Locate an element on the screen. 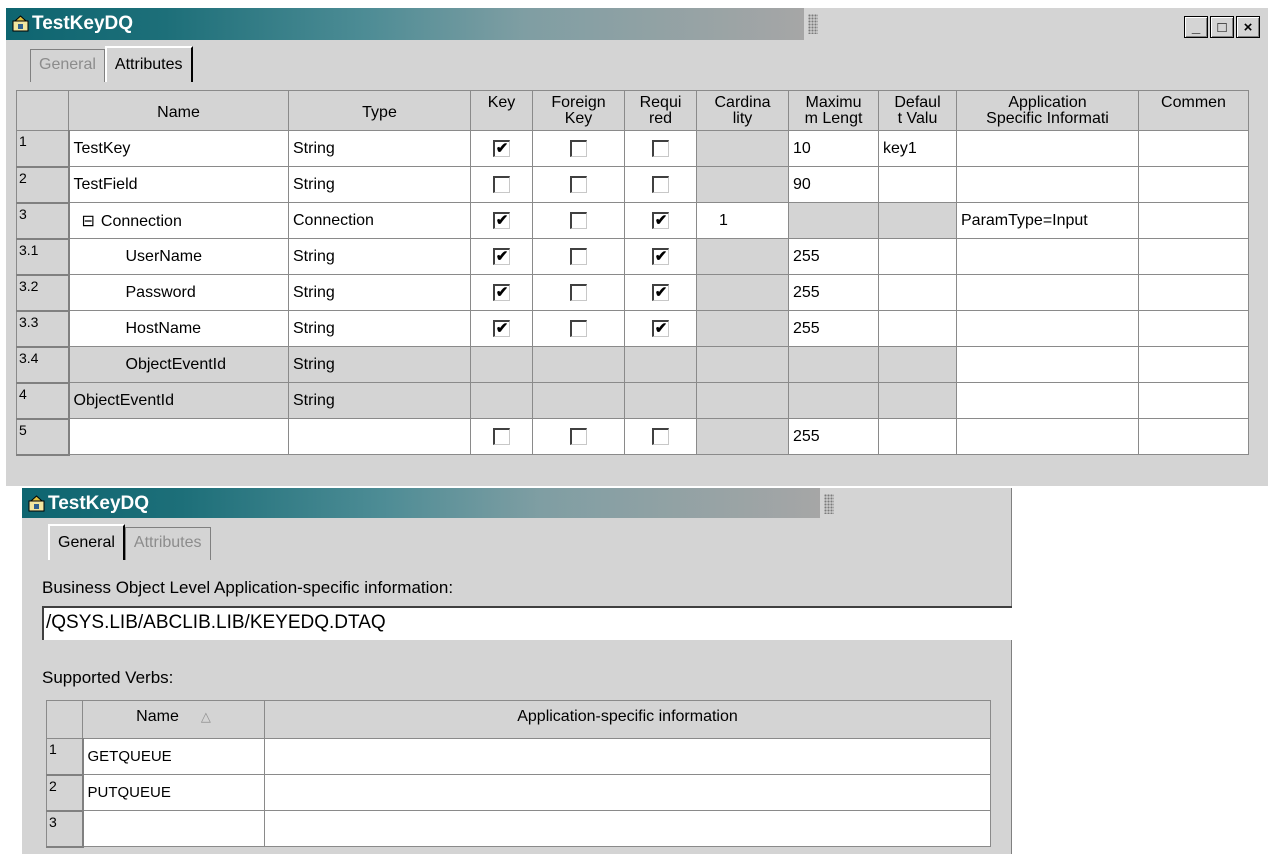 This screenshot has width=1272, height=854. row-number: 3.4 is located at coordinates (43, 365).